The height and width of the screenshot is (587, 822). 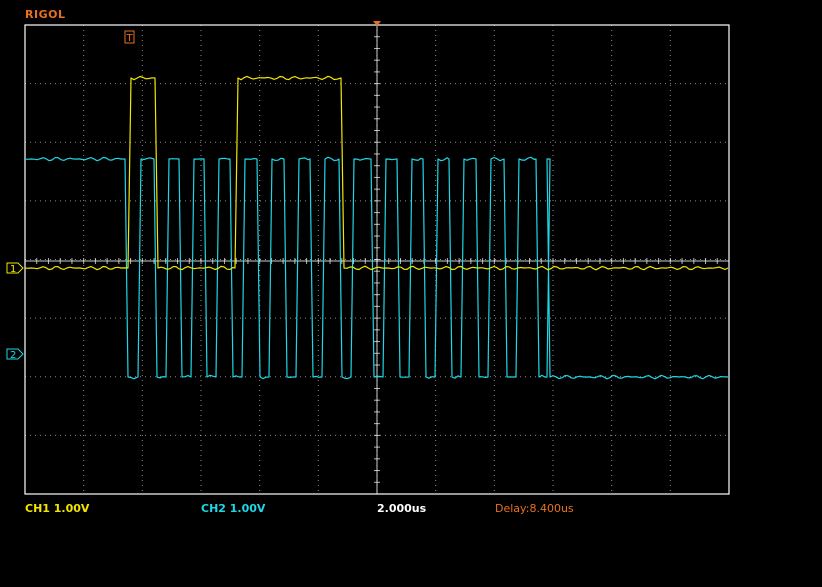 I want to click on ch2-scale: CH2 1.00V, so click(x=233, y=508).